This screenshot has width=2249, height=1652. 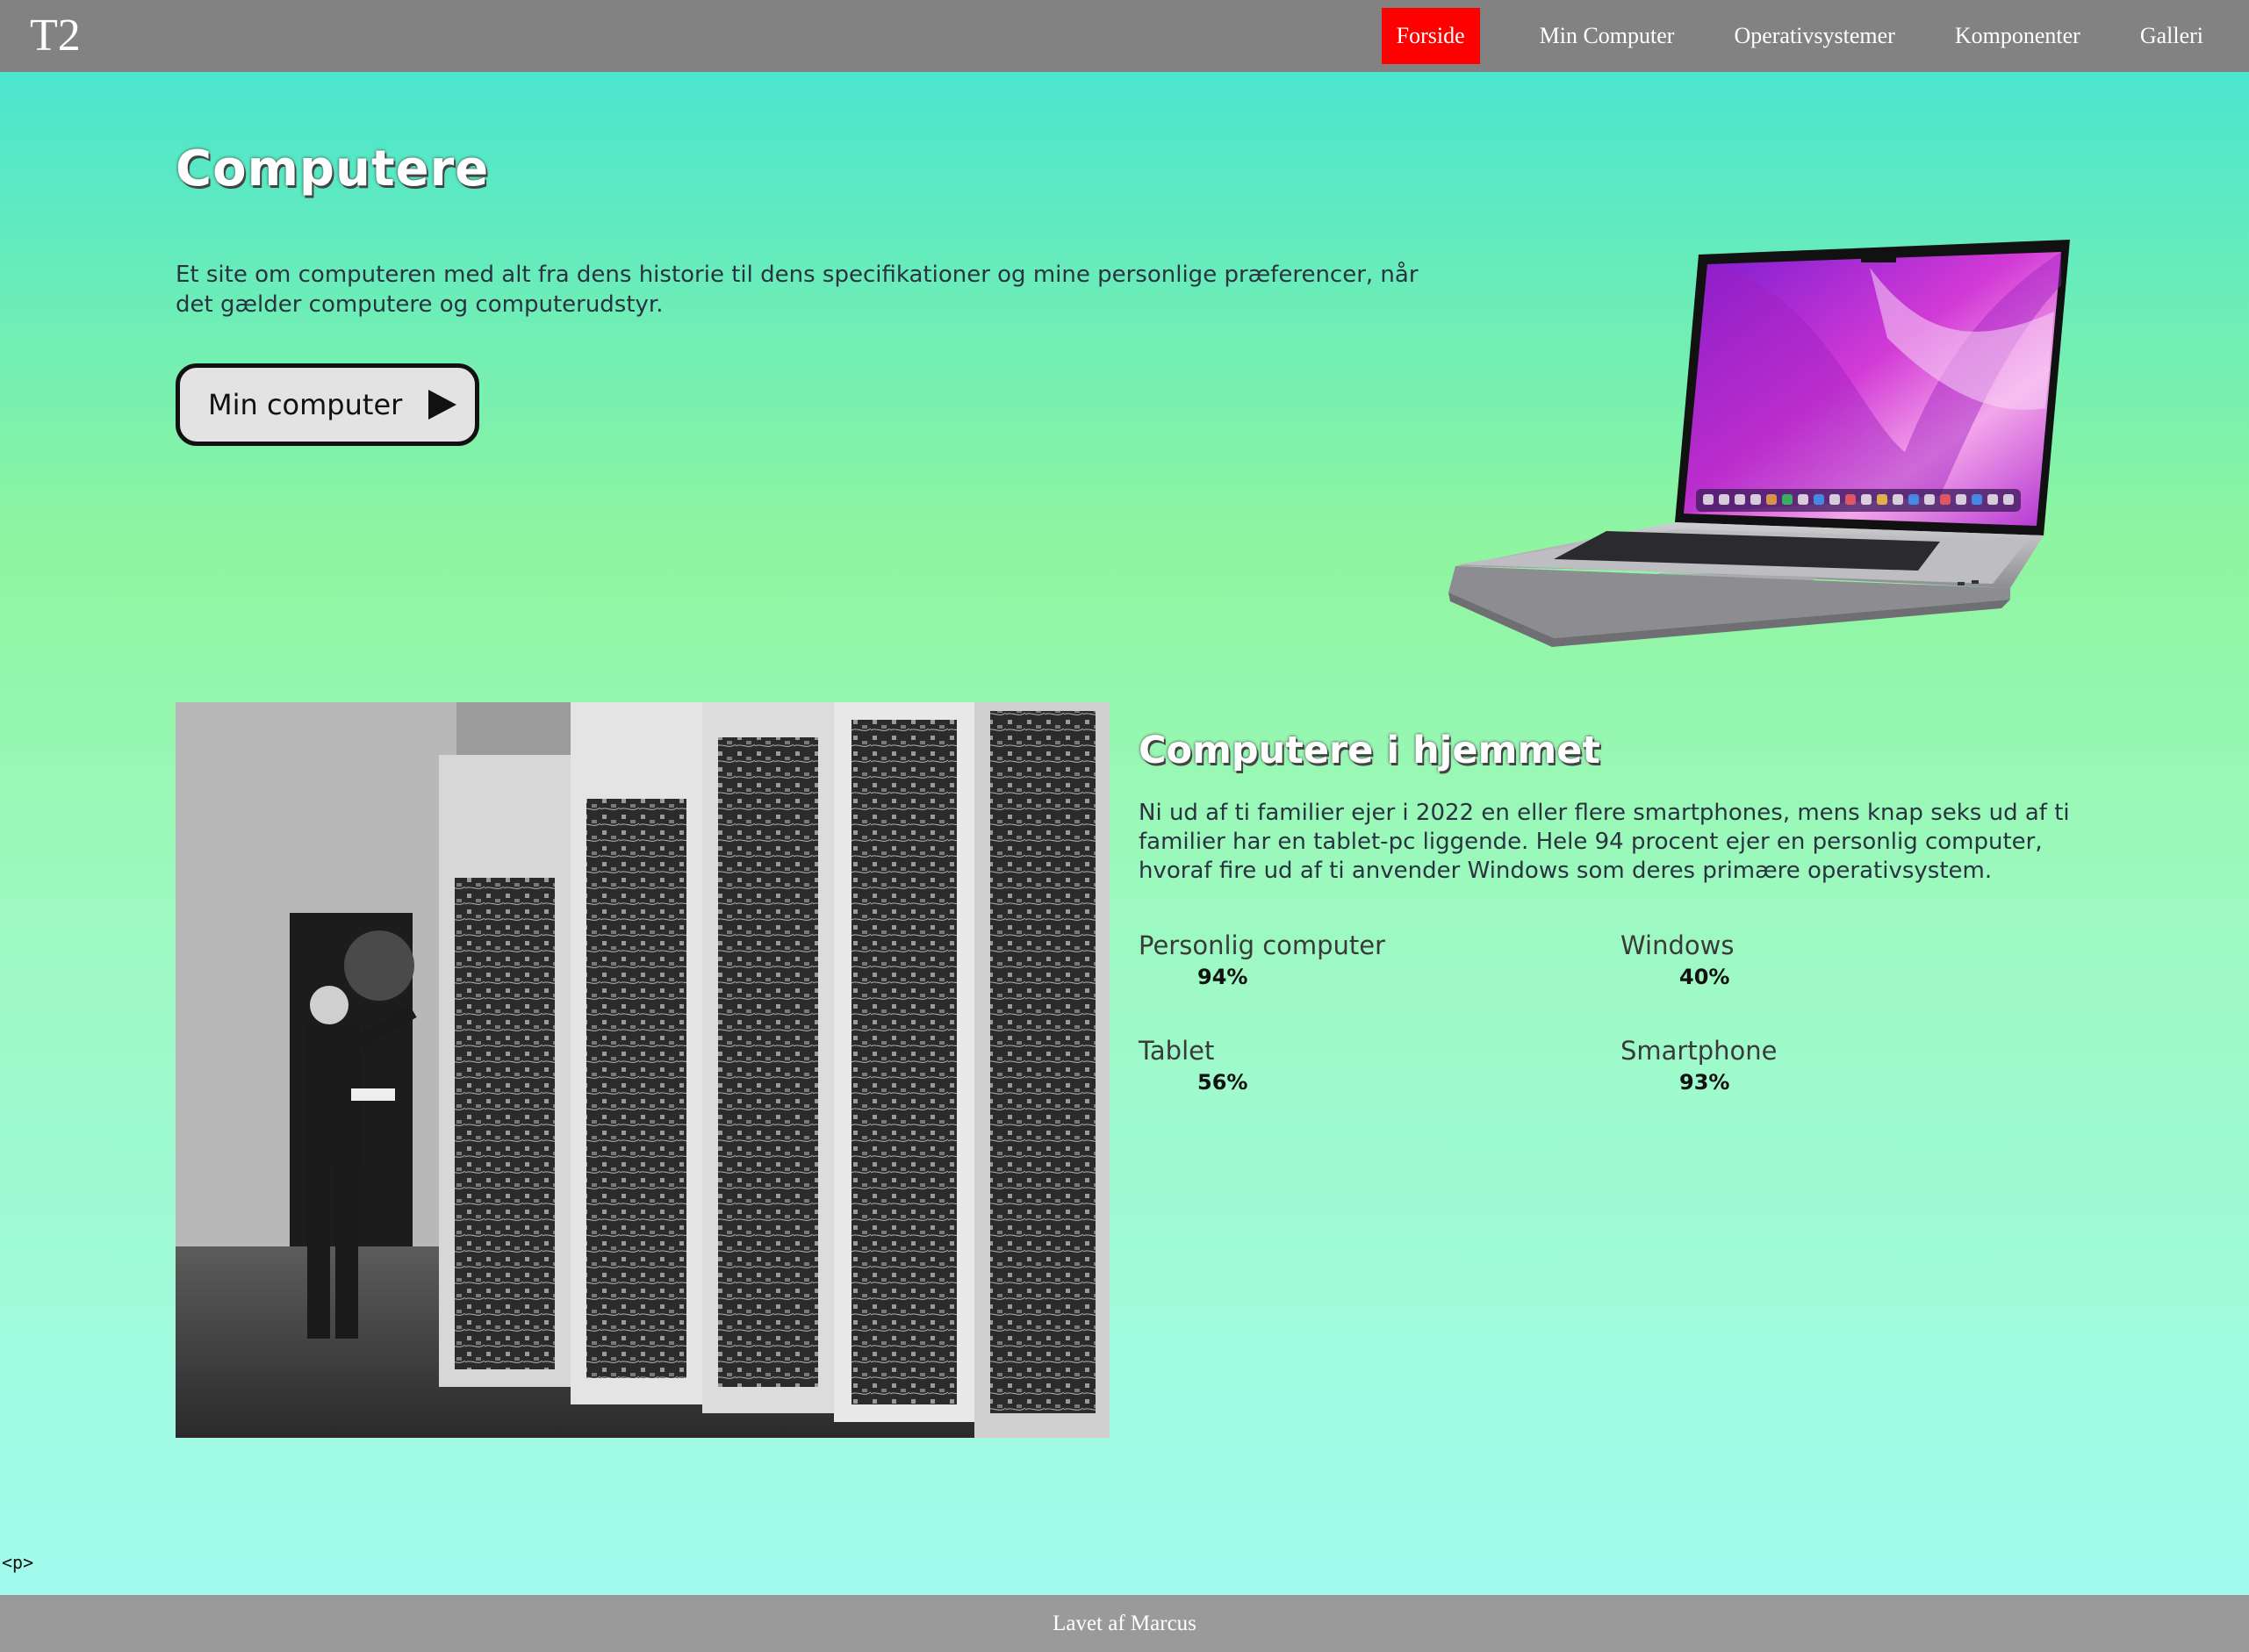 I want to click on stat-value: 94%, so click(x=1222, y=977).